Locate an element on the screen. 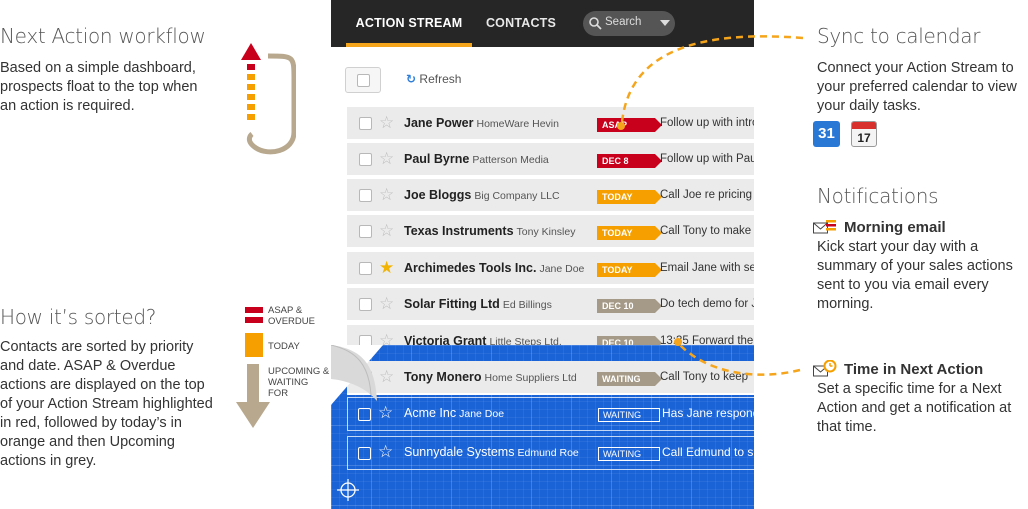 This screenshot has height=509, width=1028. morning-email-title: Morning email is located at coordinates (895, 227).